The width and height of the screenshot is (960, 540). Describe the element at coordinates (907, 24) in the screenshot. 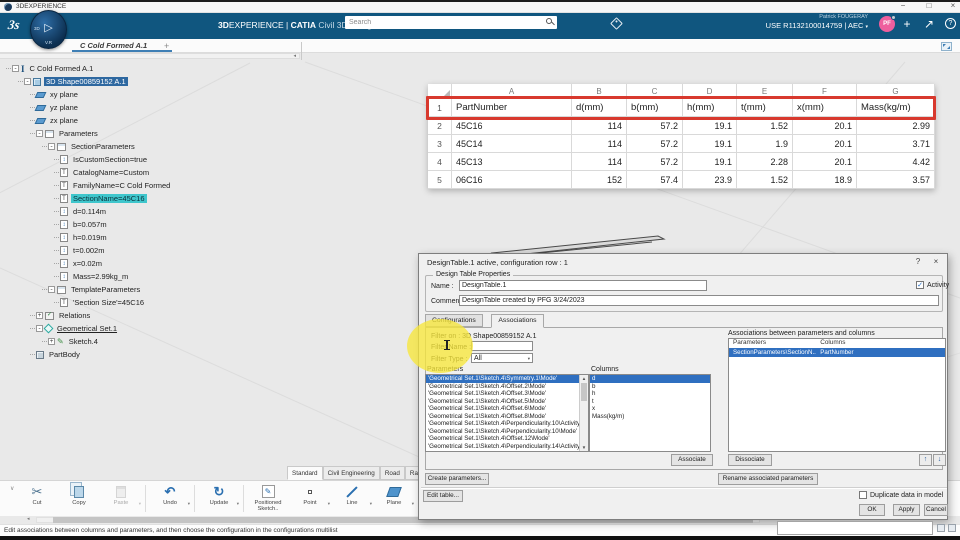

I see `add-content-icon: +` at that location.